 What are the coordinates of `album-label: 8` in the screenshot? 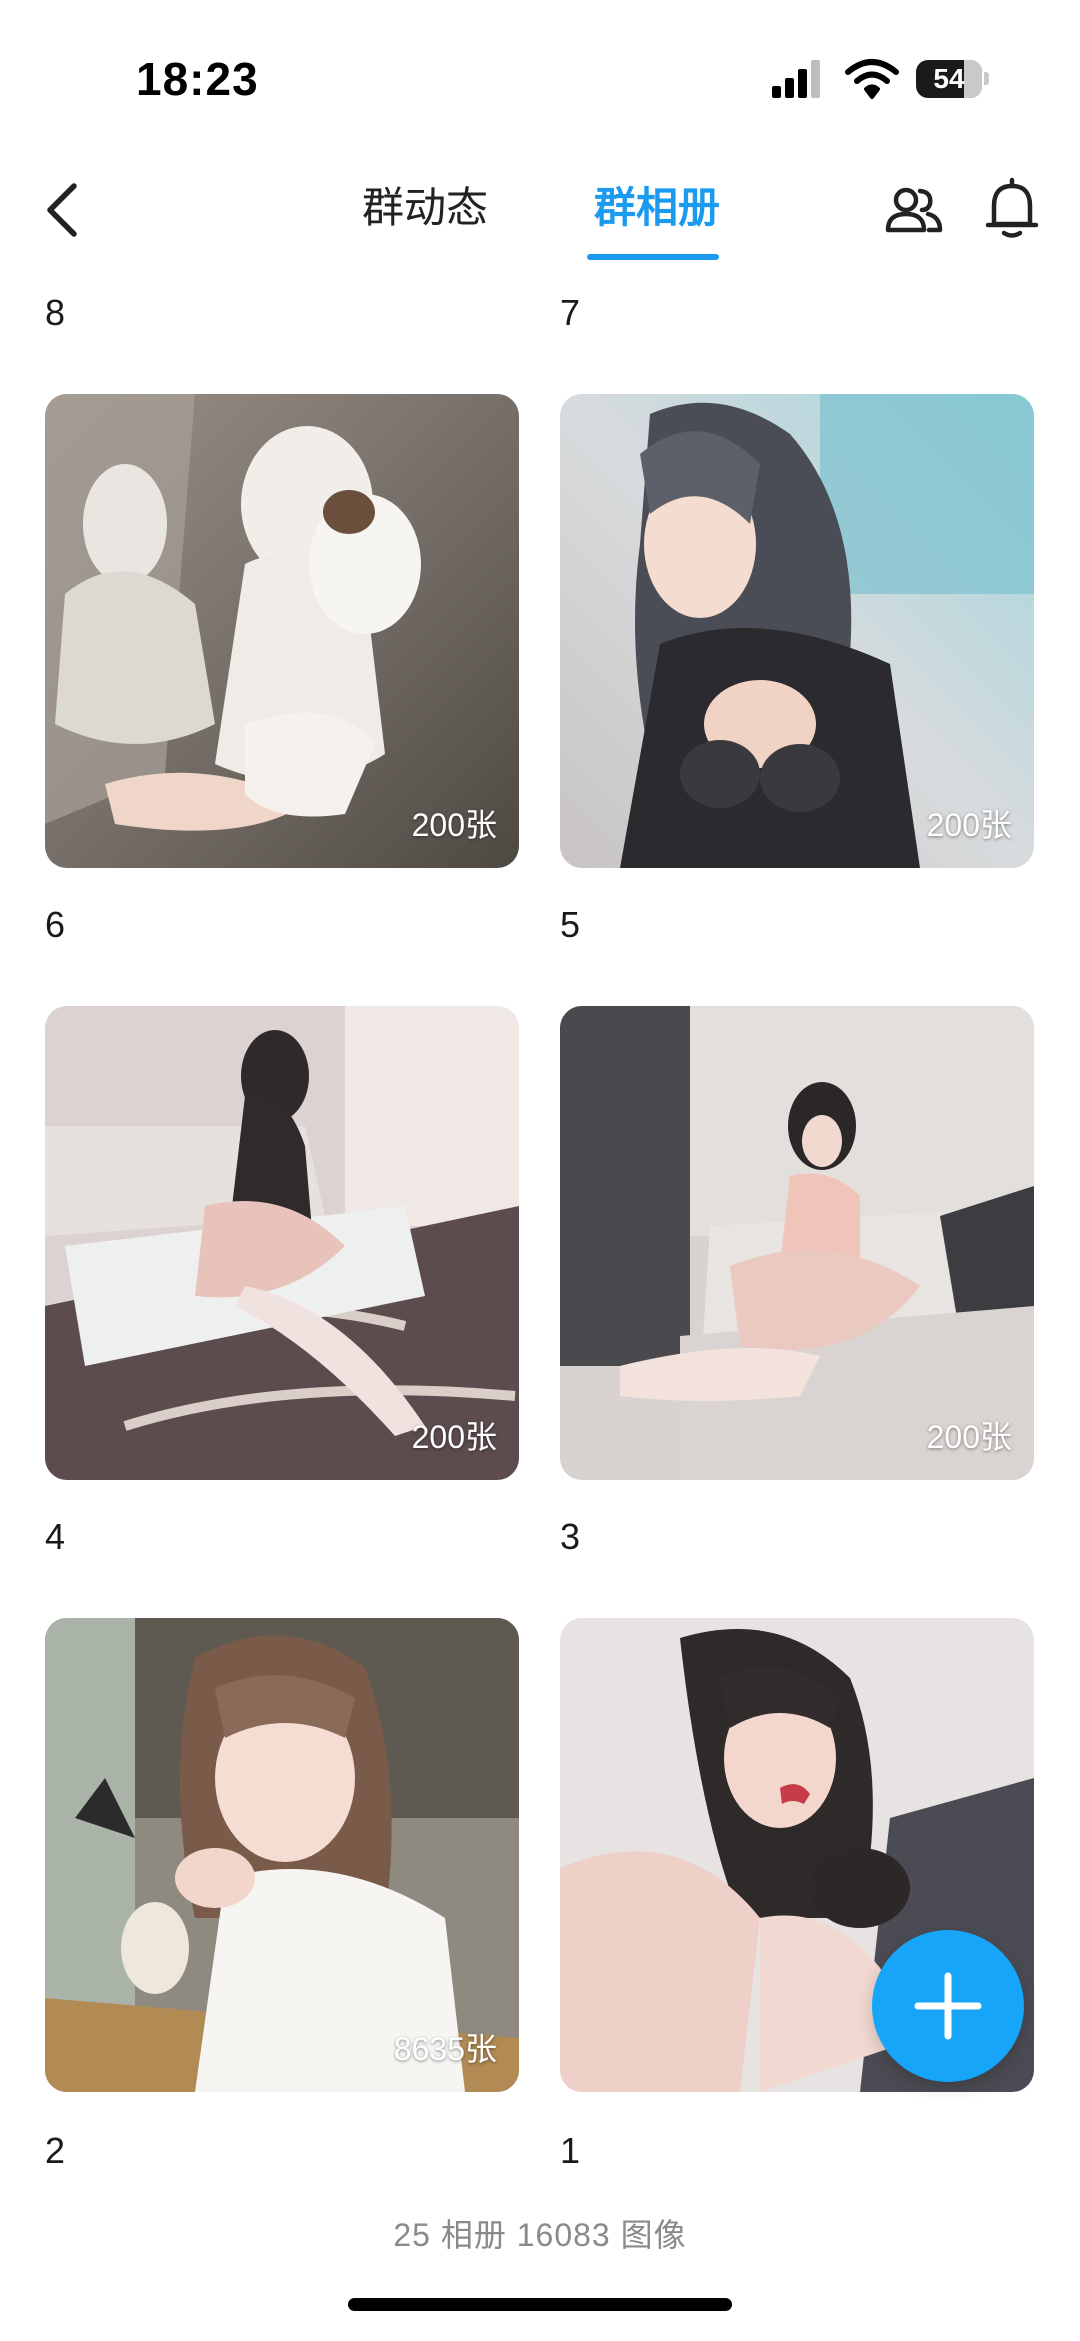 It's located at (55, 312).